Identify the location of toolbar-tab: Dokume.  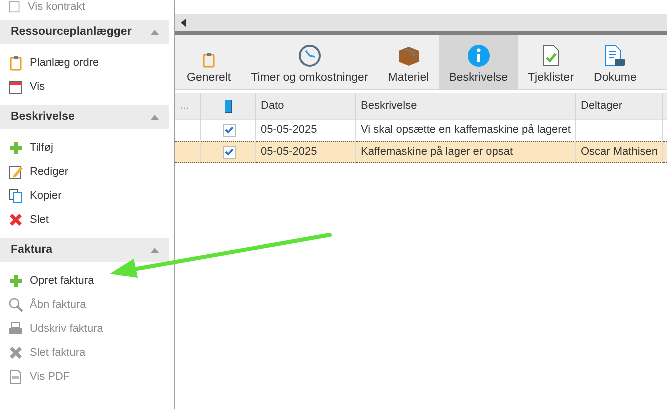
(615, 62).